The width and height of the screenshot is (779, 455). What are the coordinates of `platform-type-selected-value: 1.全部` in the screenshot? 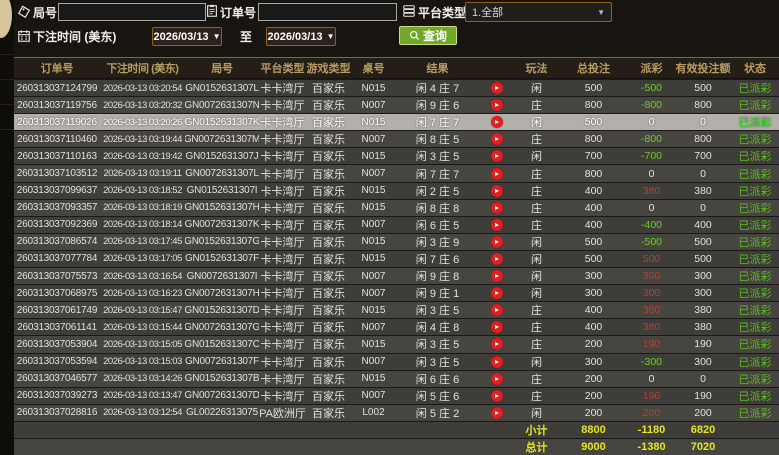 It's located at (488, 13).